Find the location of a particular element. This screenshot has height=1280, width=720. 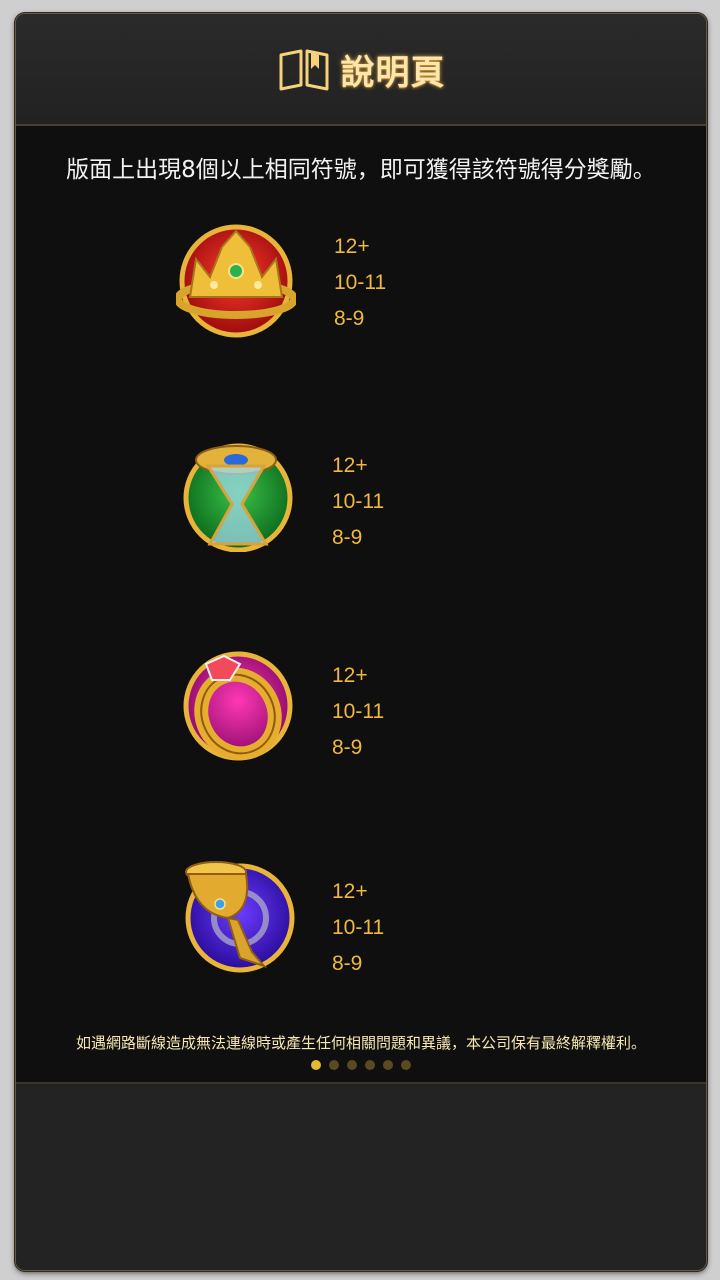

page-indicator is located at coordinates (361, 1065).